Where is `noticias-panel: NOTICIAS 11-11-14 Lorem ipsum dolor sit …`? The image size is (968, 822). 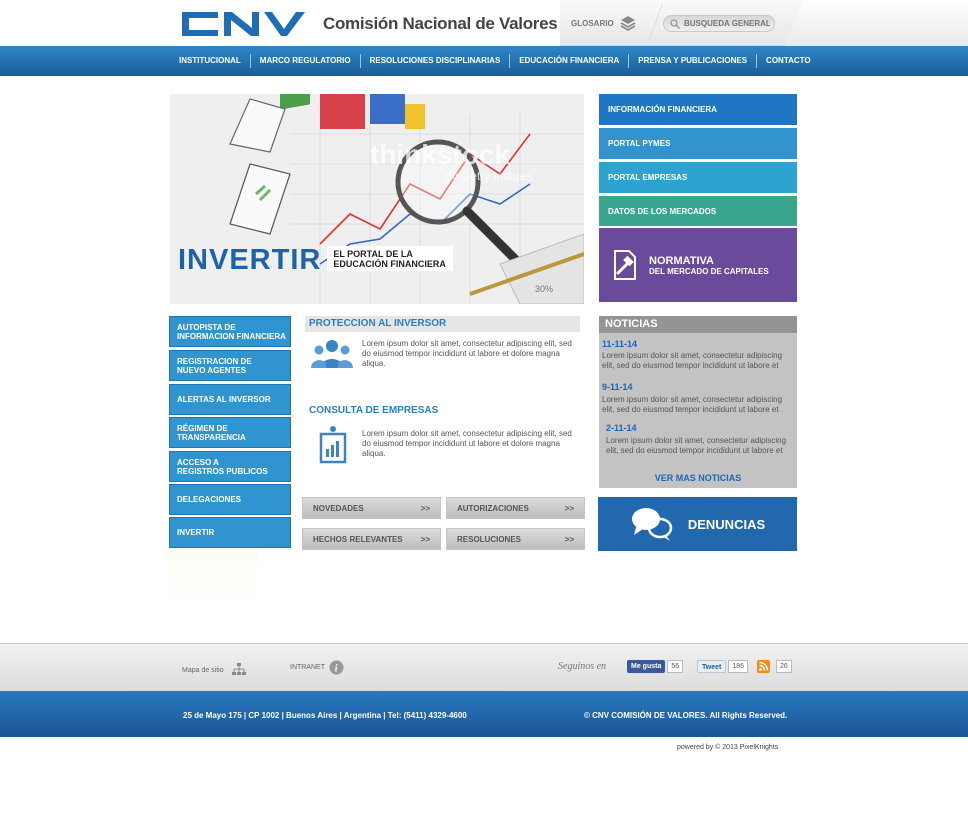 noticias-panel: NOTICIAS 11-11-14 Lorem ipsum dolor sit … is located at coordinates (698, 402).